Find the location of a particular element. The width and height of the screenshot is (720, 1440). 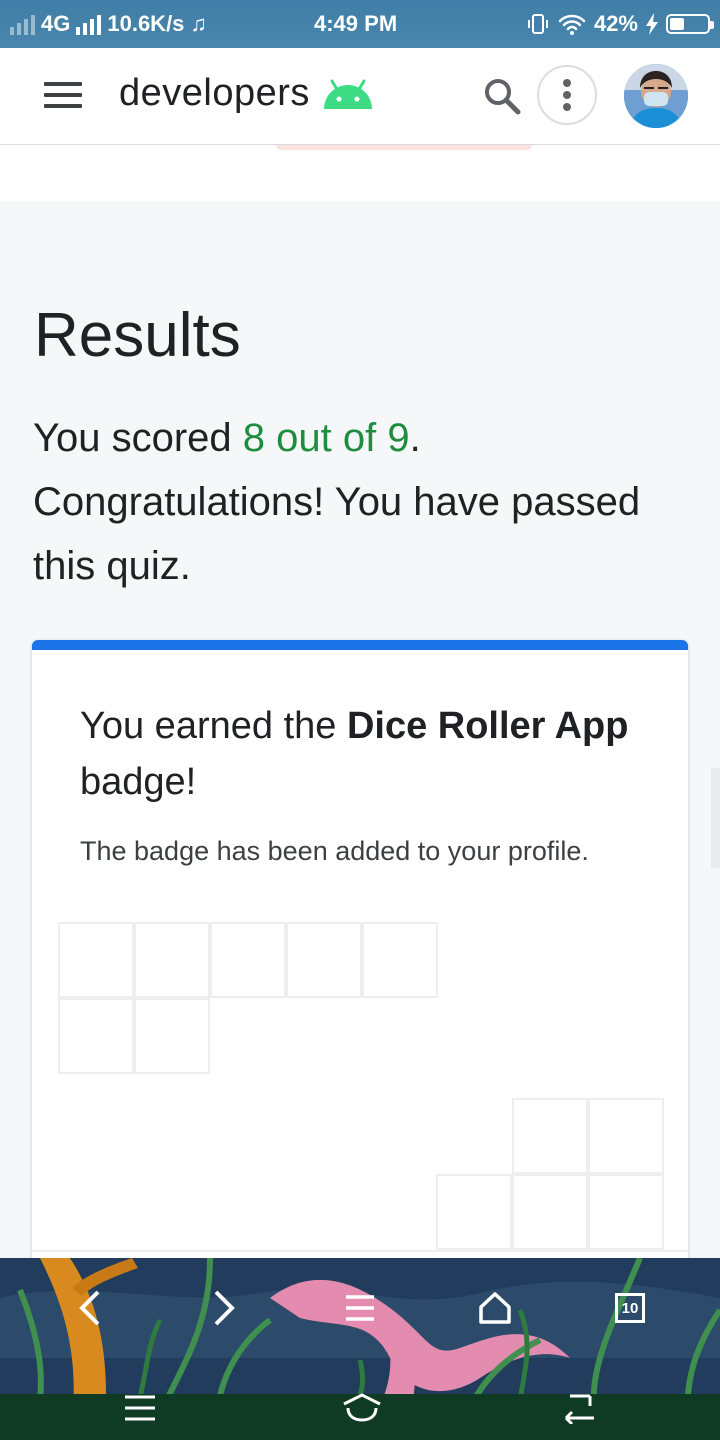

browser-toolbar: 10 is located at coordinates (360, 1349).